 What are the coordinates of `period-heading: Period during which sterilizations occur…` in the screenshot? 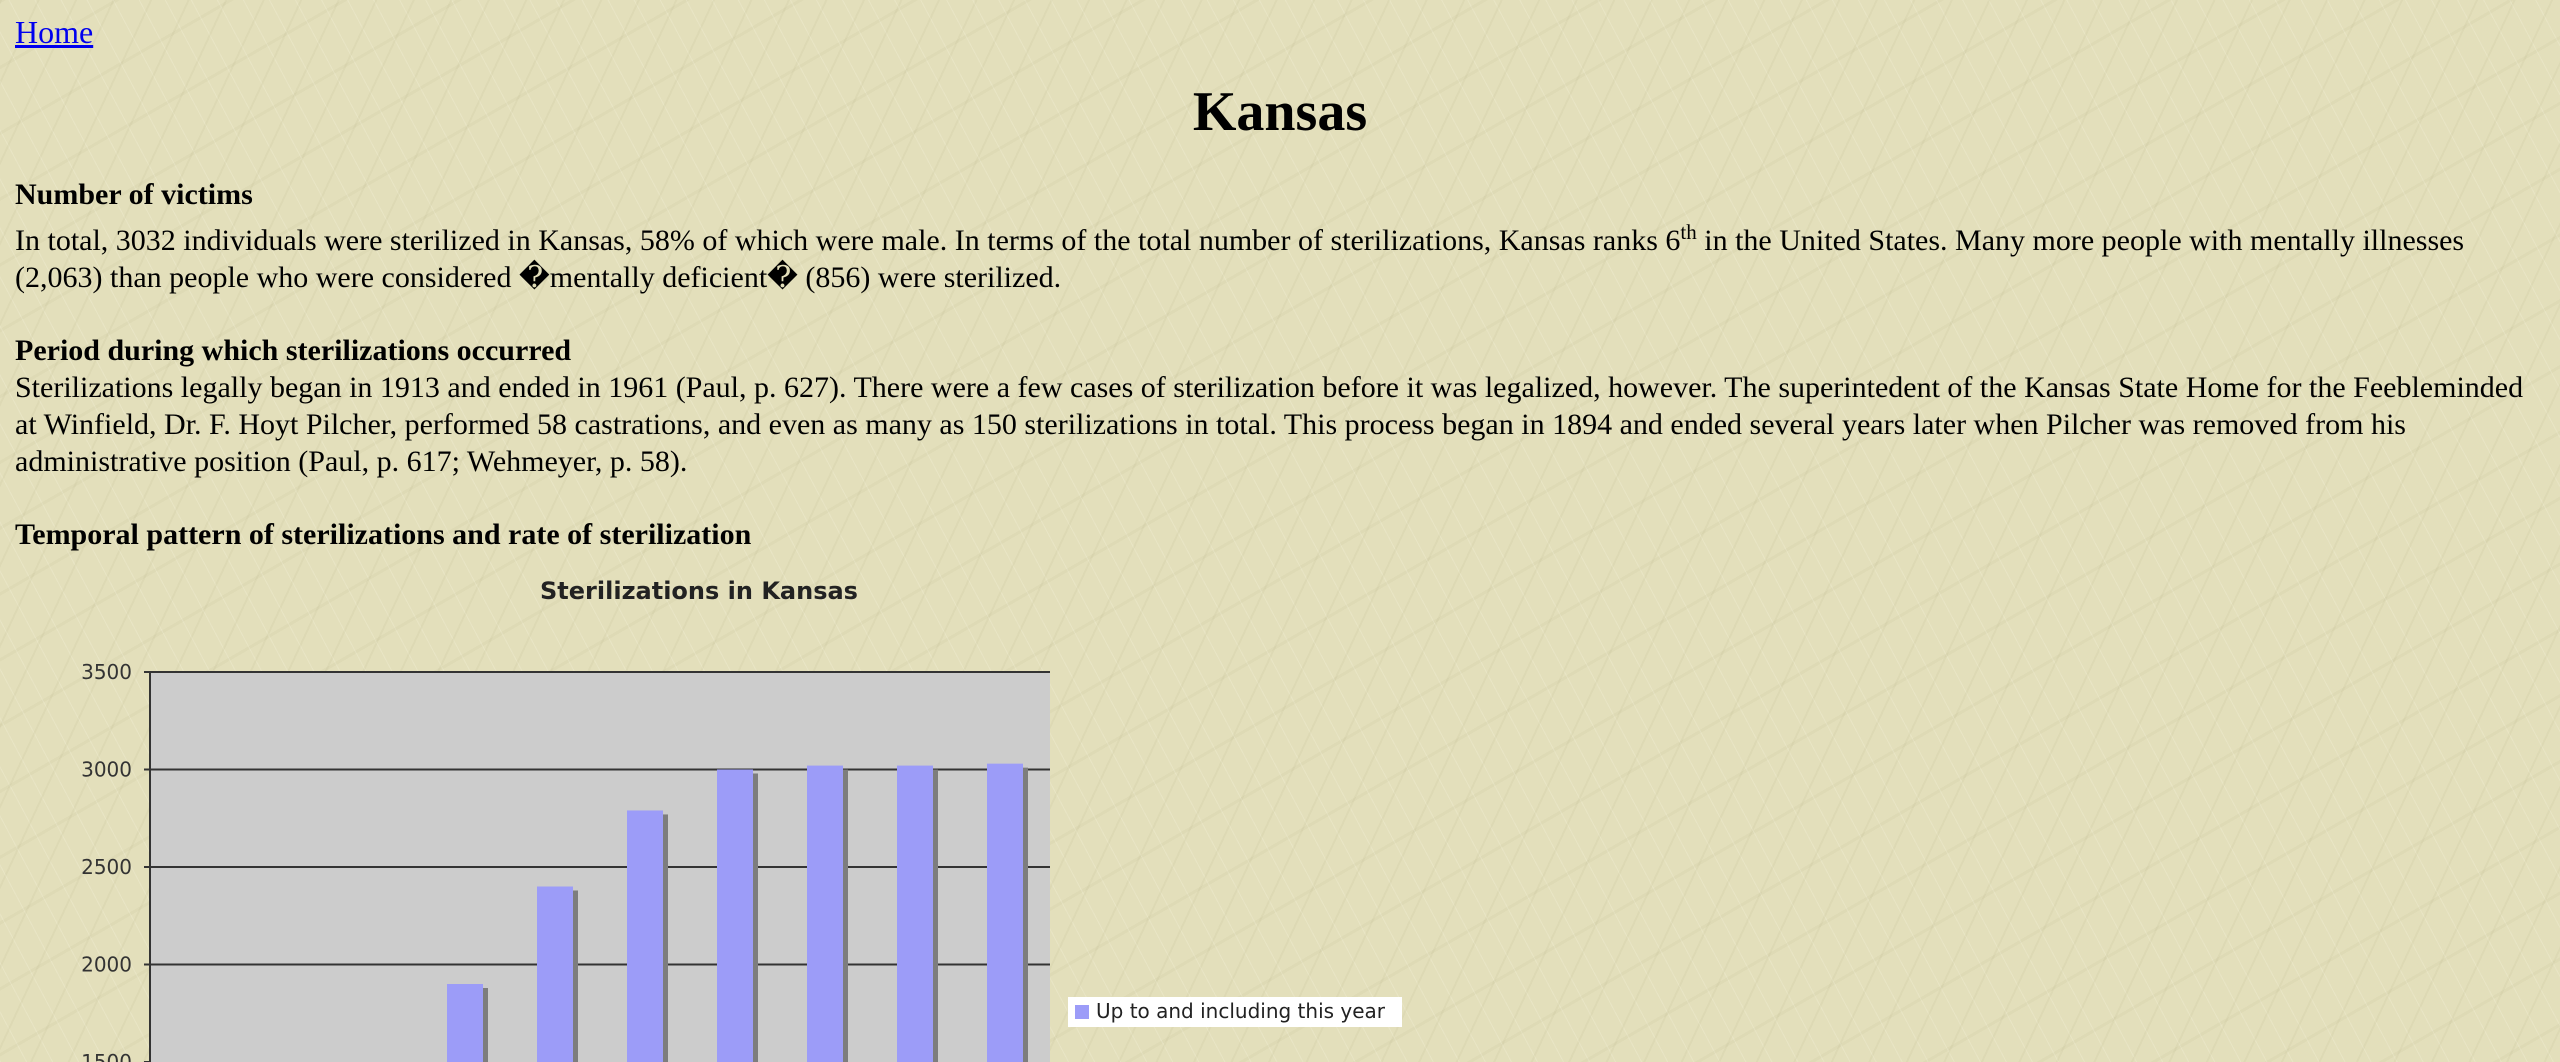 It's located at (293, 350).